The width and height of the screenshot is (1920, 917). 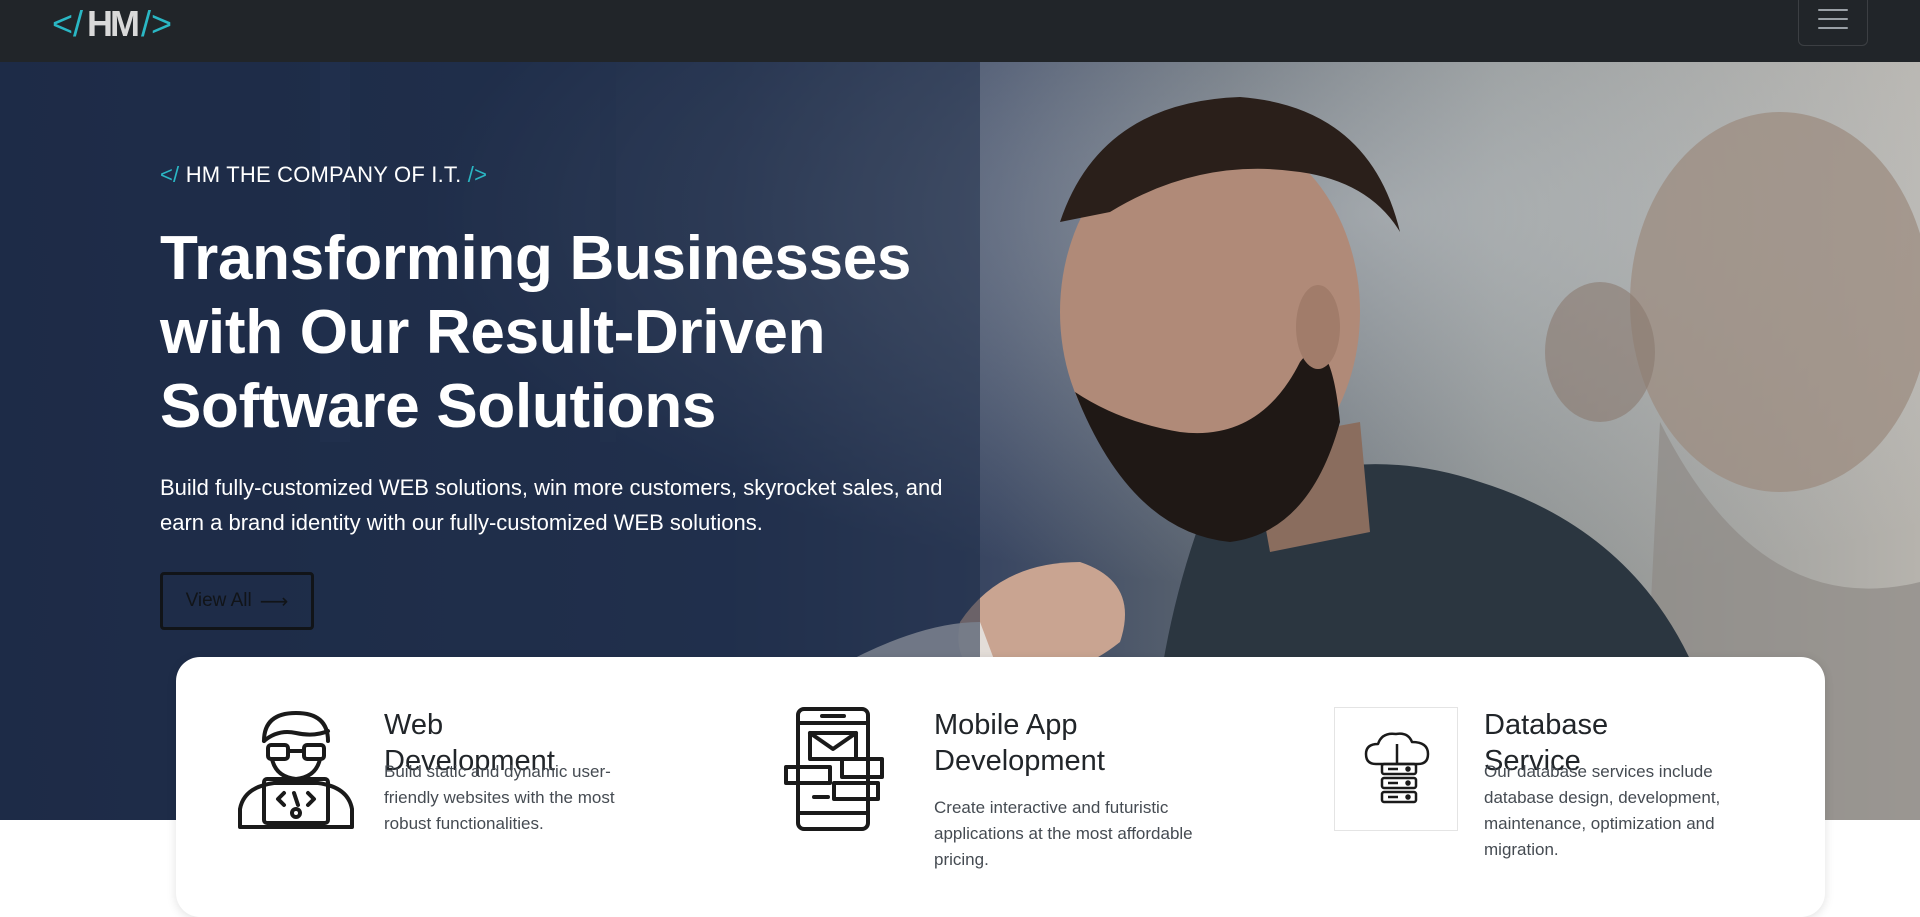 I want to click on hero-eyebrow: </ HM THE COMPANY OF I.T. />, so click(x=323, y=175).